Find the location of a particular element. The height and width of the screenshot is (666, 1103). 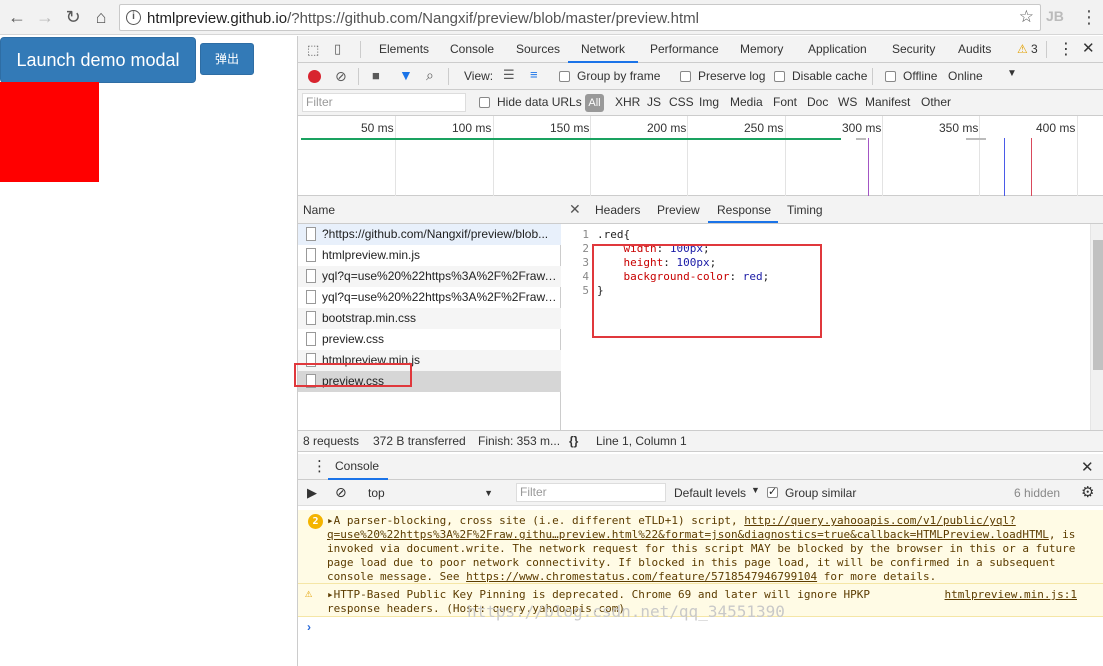

popup-button: 弹出 is located at coordinates (227, 59).